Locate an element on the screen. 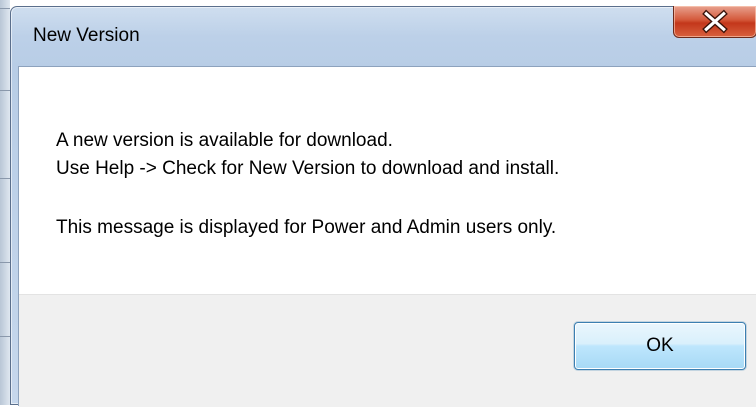 Image resolution: width=756 pixels, height=407 pixels. dialog-title: New Version is located at coordinates (86, 35).